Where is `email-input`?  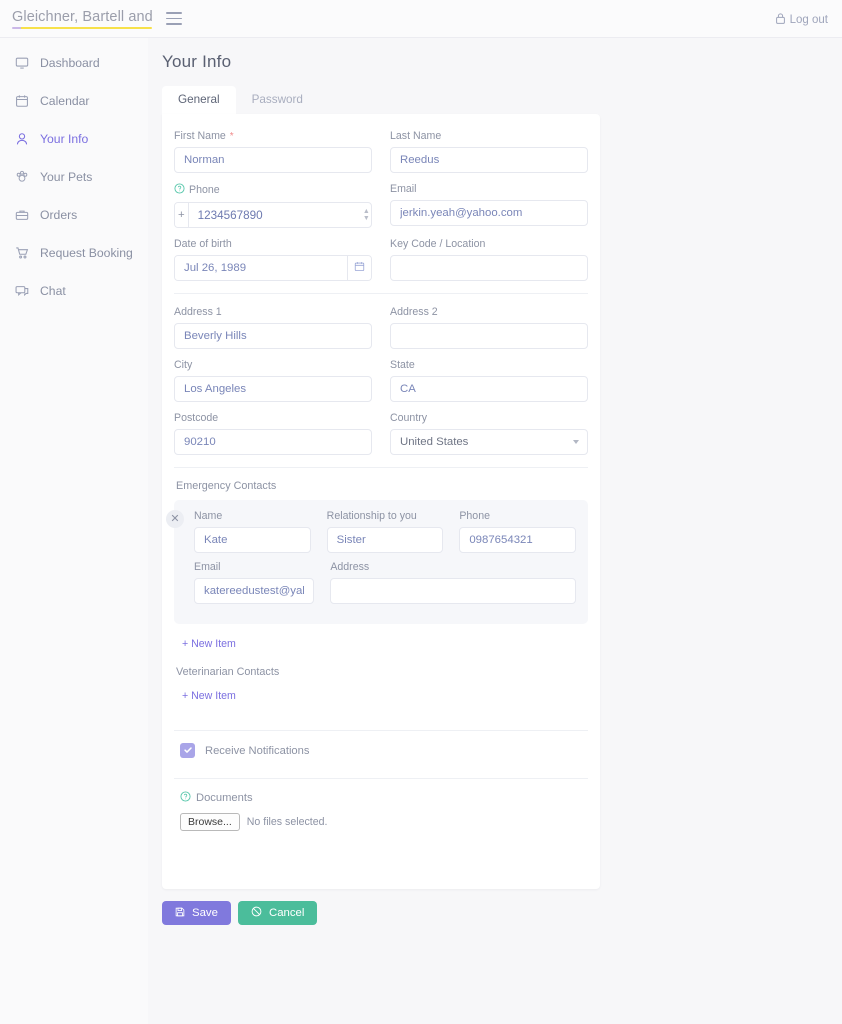 email-input is located at coordinates (489, 213).